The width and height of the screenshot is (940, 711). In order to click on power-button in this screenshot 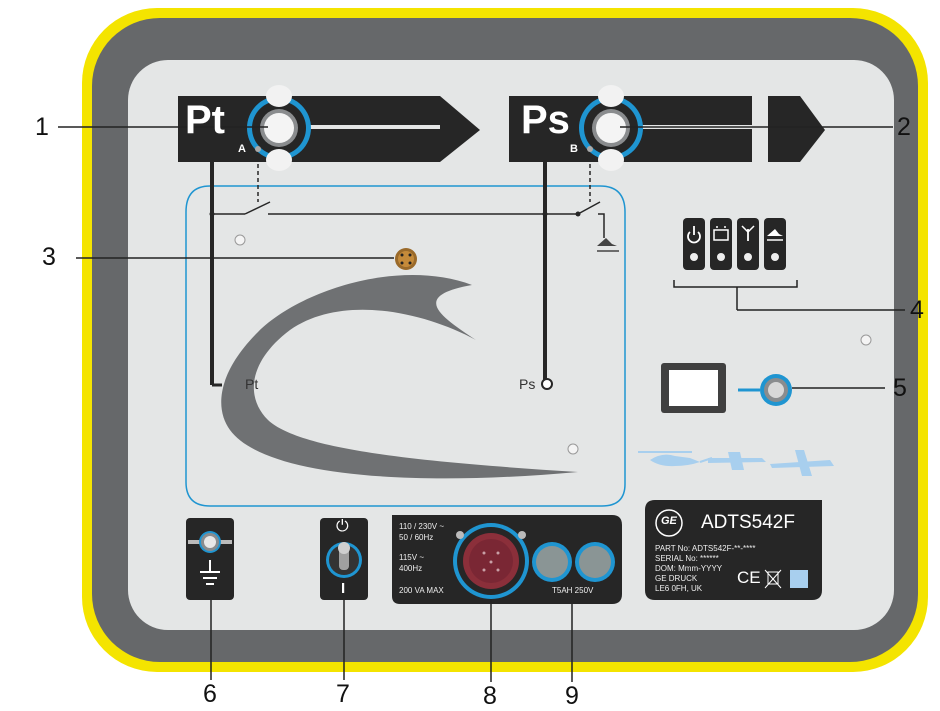, I will do `click(776, 390)`.